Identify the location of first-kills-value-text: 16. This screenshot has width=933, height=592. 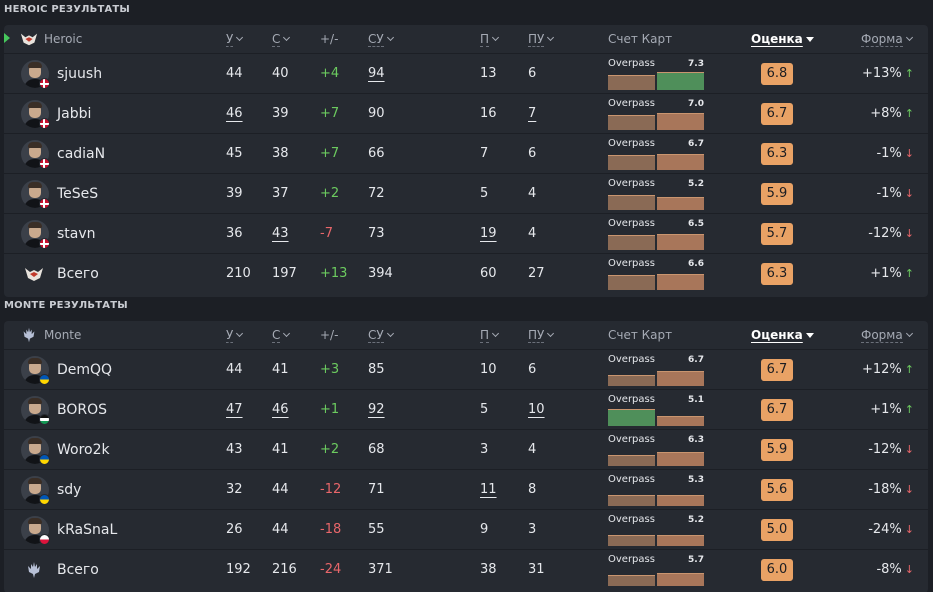
(488, 113).